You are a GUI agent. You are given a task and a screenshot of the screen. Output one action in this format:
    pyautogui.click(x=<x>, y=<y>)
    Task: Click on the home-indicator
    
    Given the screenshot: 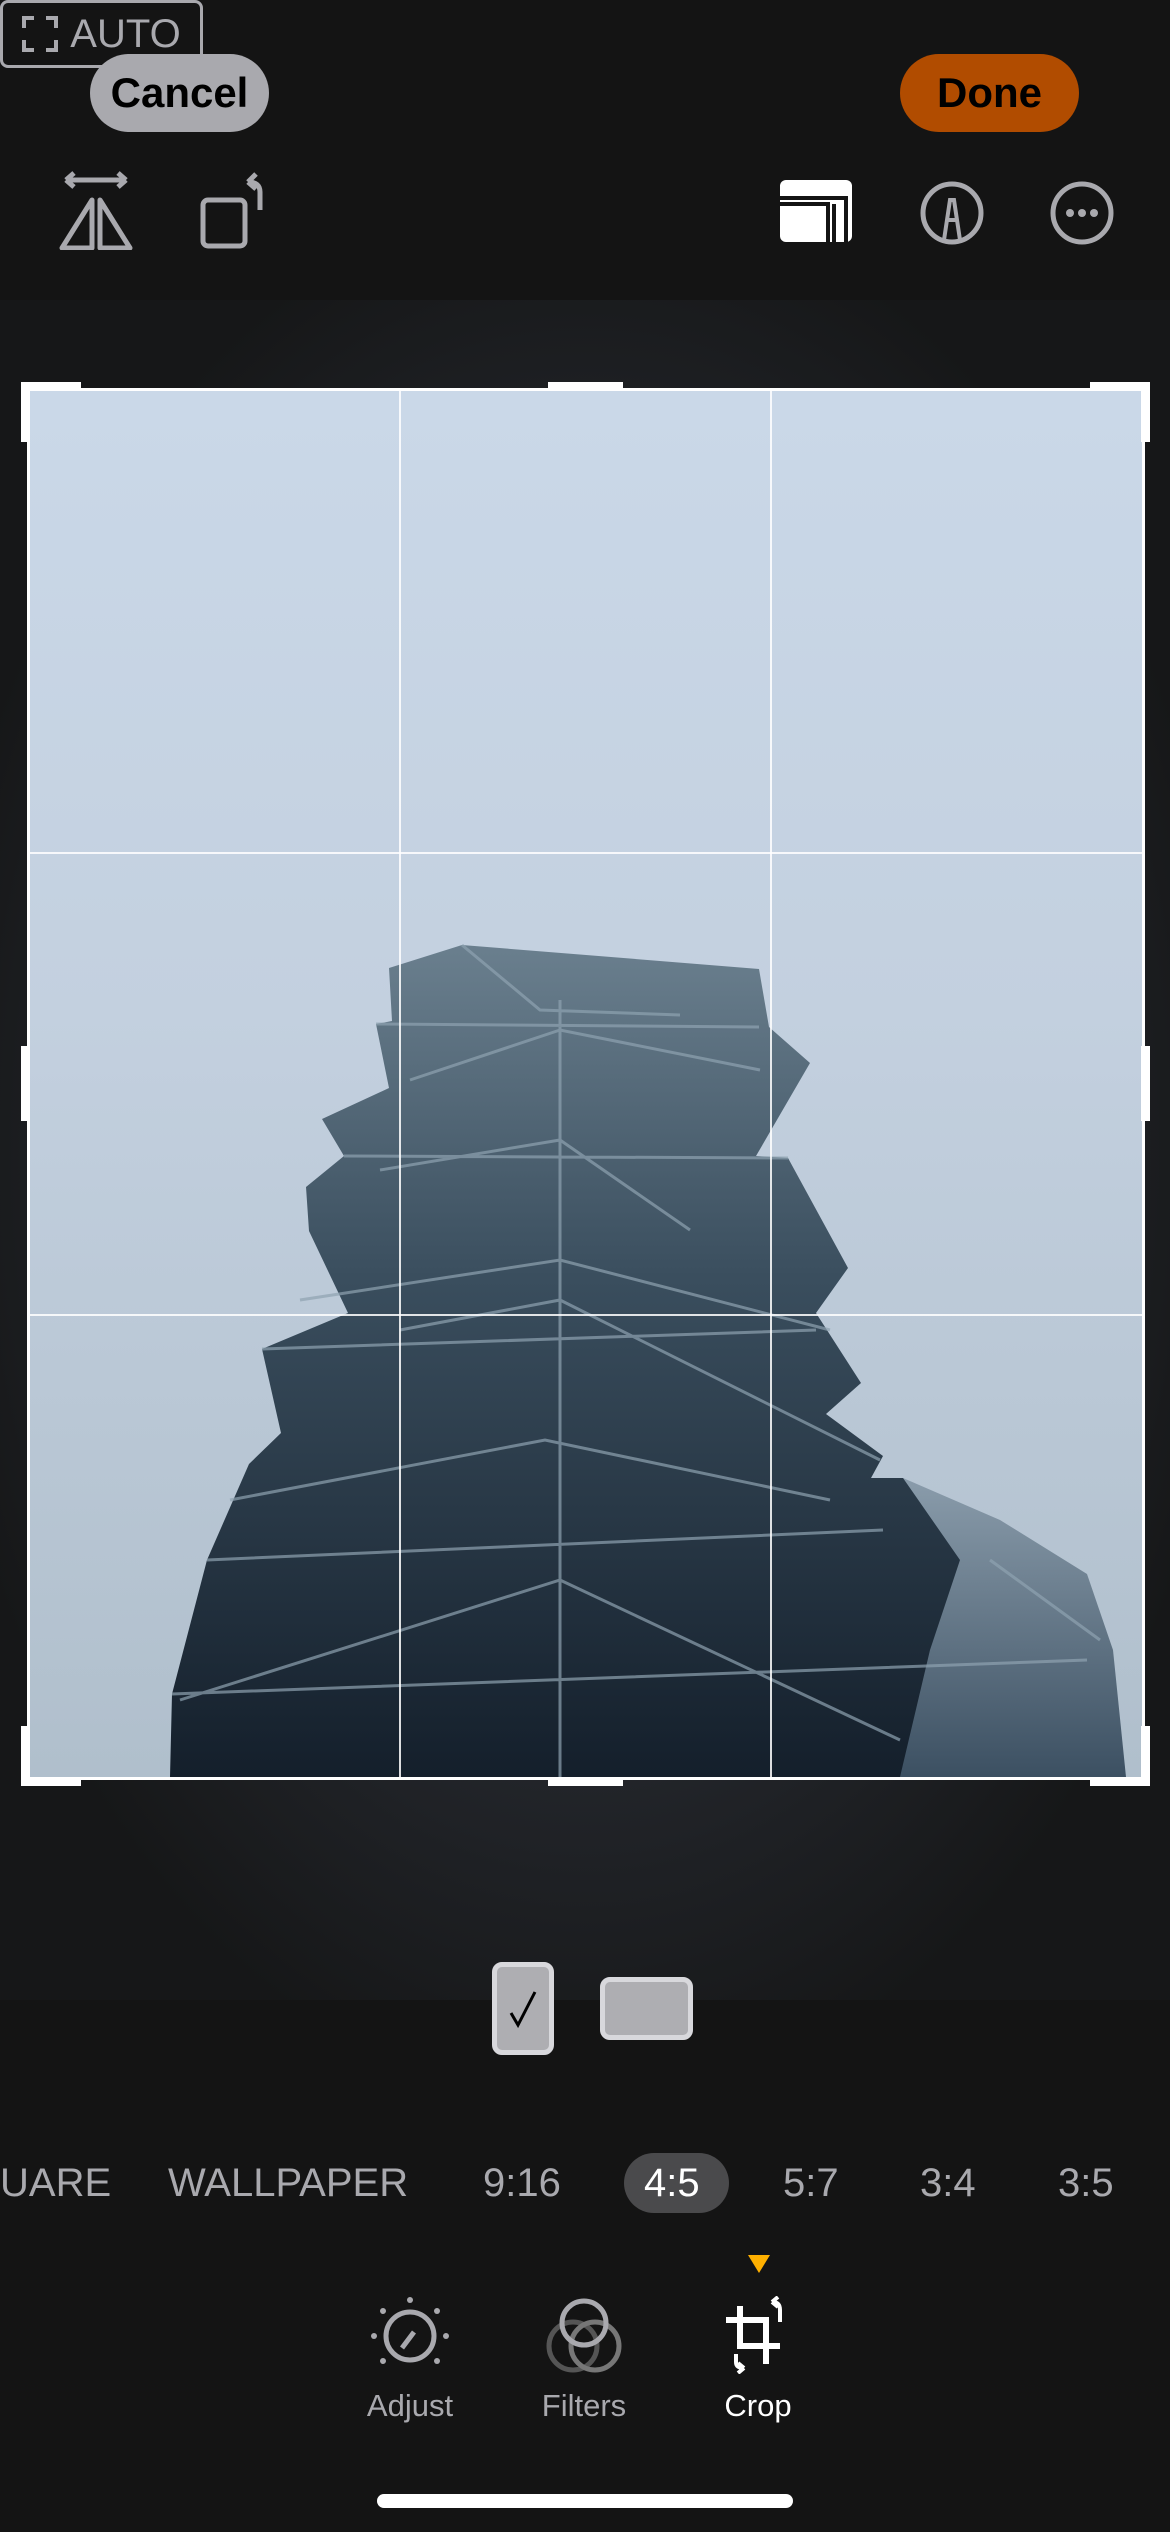 What is the action you would take?
    pyautogui.click(x=585, y=2501)
    